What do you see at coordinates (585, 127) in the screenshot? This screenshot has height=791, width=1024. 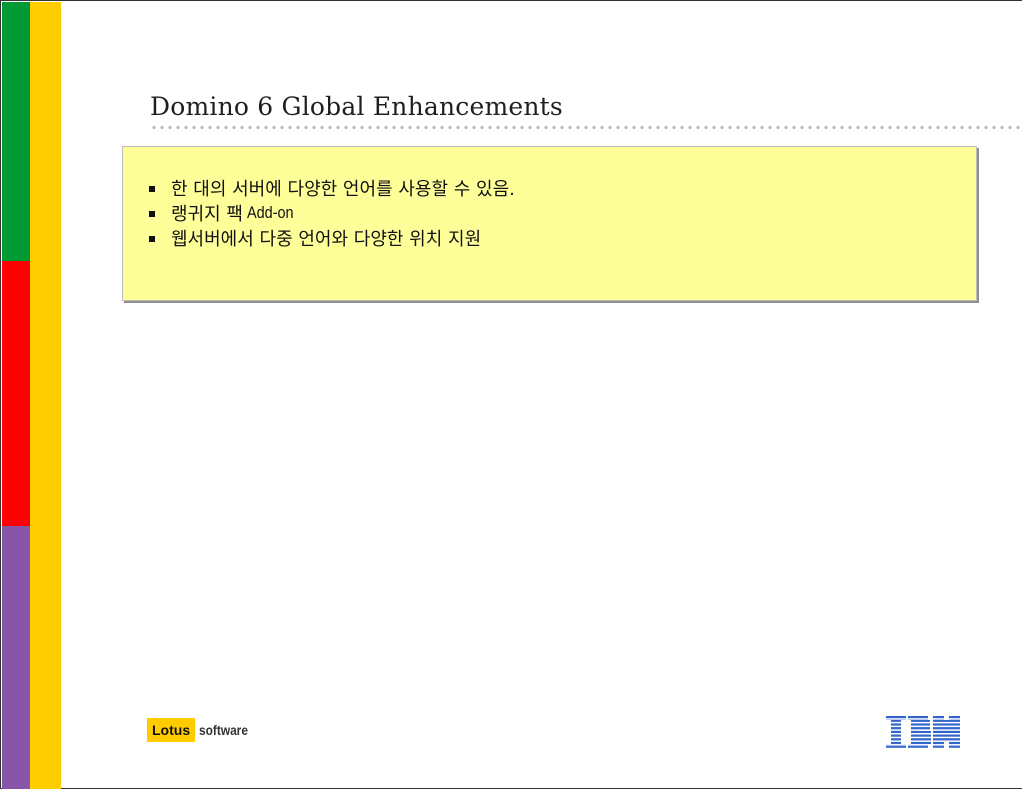 I see `title-divider` at bounding box center [585, 127].